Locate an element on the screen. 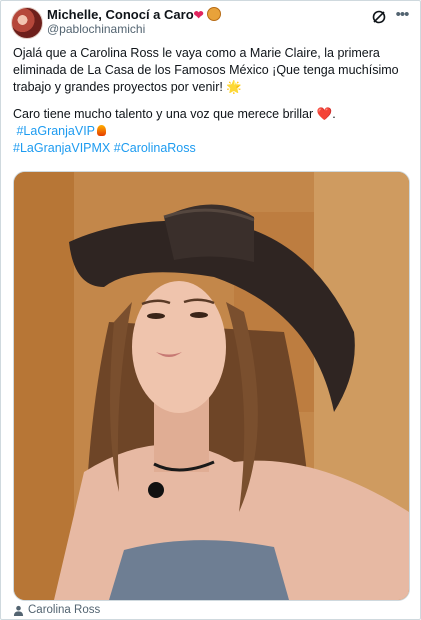 This screenshot has height=620, width=421. heart-emoji-icon: ❤ is located at coordinates (198, 15).